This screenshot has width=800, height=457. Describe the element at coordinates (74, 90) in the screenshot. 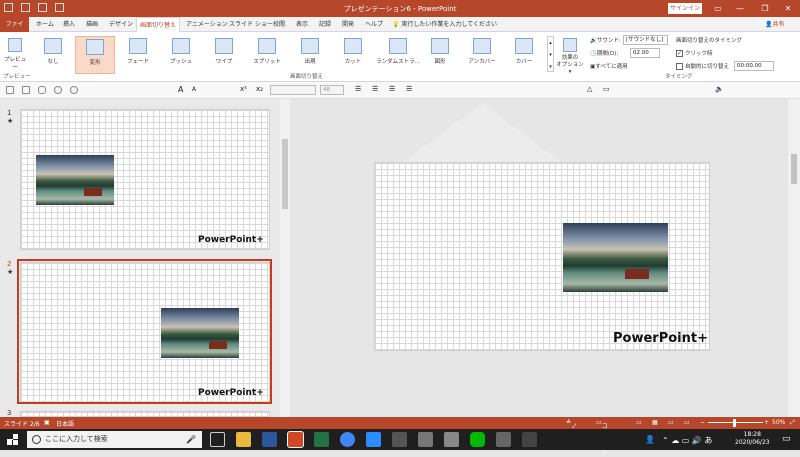

I see `shape-fill-icon` at that location.